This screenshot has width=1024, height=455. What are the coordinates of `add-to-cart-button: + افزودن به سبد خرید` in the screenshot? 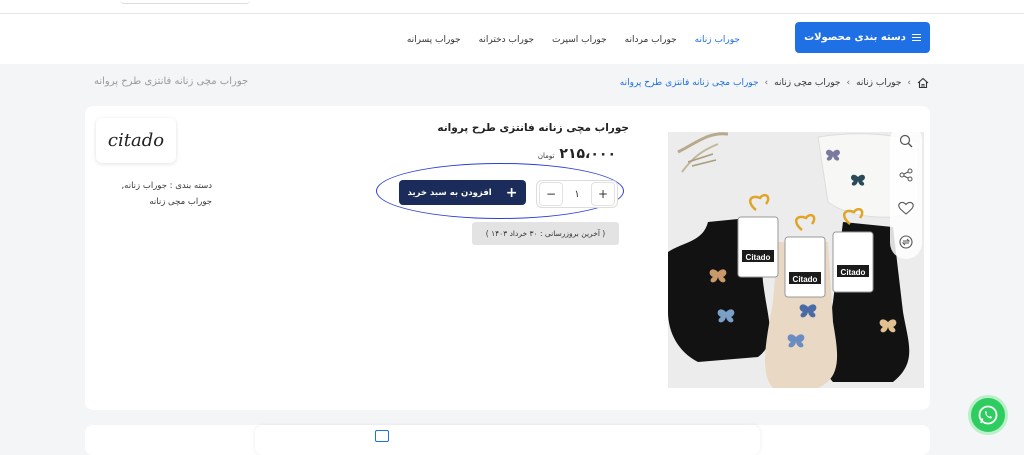 It's located at (462, 192).